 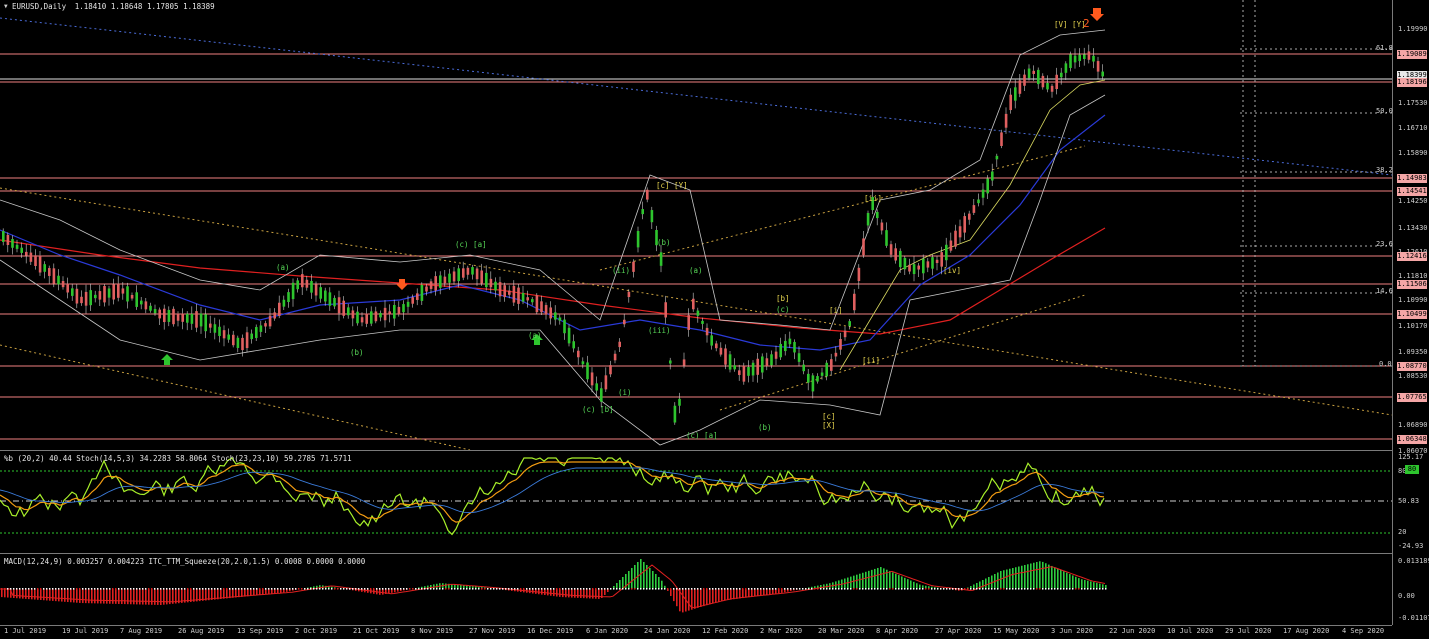 What do you see at coordinates (1248, 631) in the screenshot?
I see `time-axis-label: 29 Jul 2020` at bounding box center [1248, 631].